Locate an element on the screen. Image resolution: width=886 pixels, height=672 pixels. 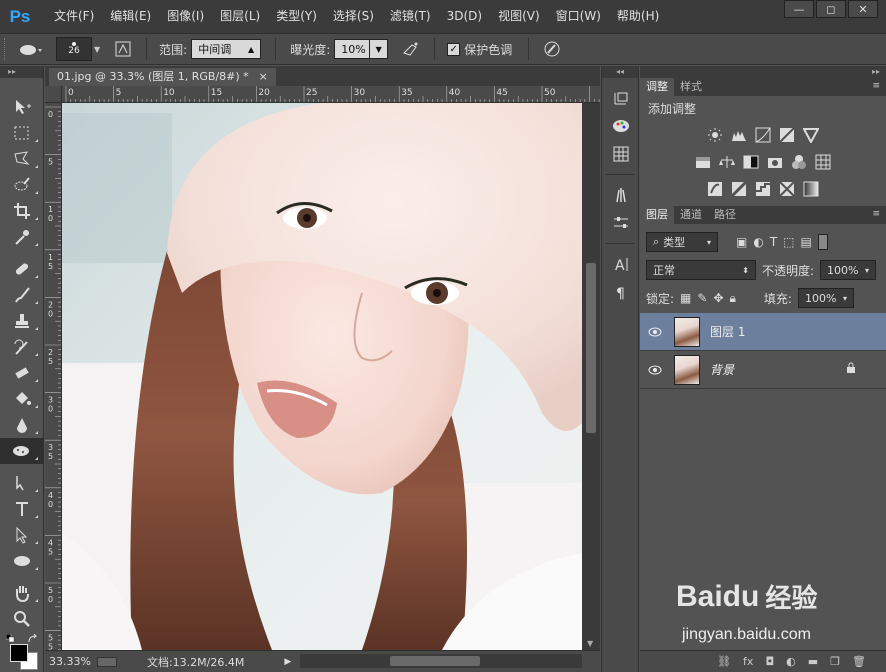
swatches-panel-button is located at coordinates (621, 154).